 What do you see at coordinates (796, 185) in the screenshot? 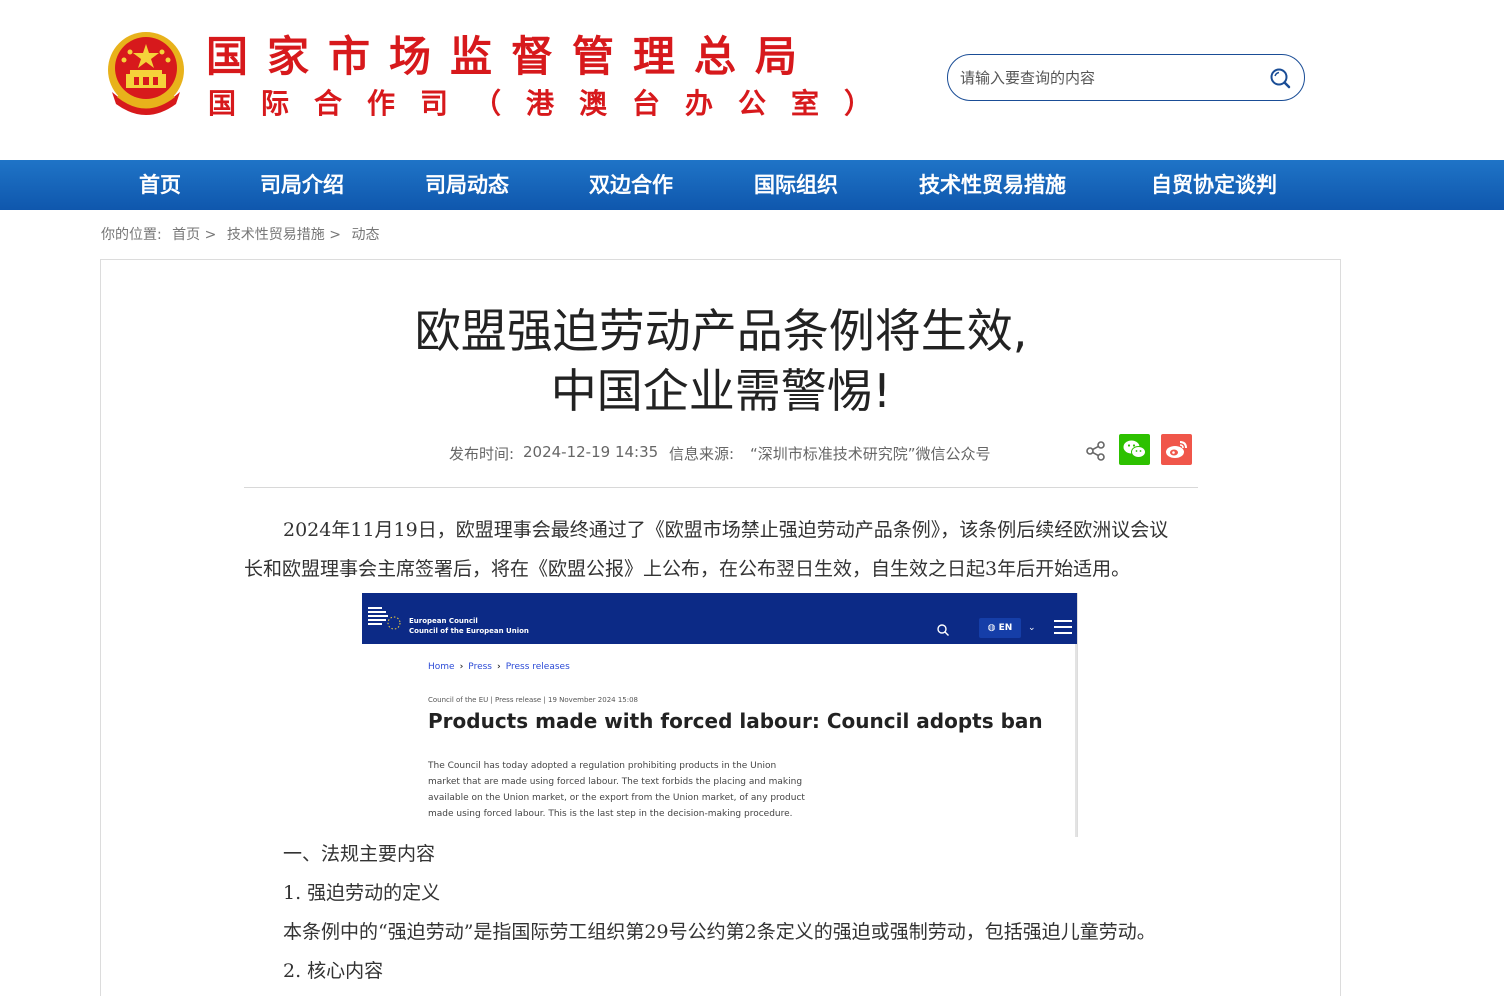
I see `nav-international-orgs: 国际组织` at bounding box center [796, 185].